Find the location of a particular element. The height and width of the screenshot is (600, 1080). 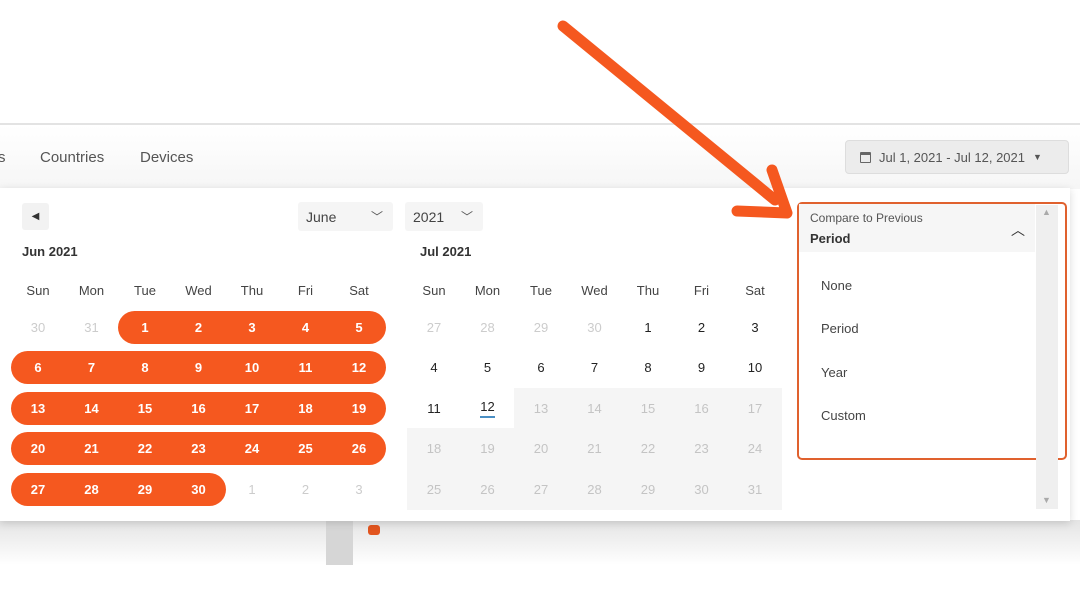

arrow-shaft is located at coordinates (669, 113).